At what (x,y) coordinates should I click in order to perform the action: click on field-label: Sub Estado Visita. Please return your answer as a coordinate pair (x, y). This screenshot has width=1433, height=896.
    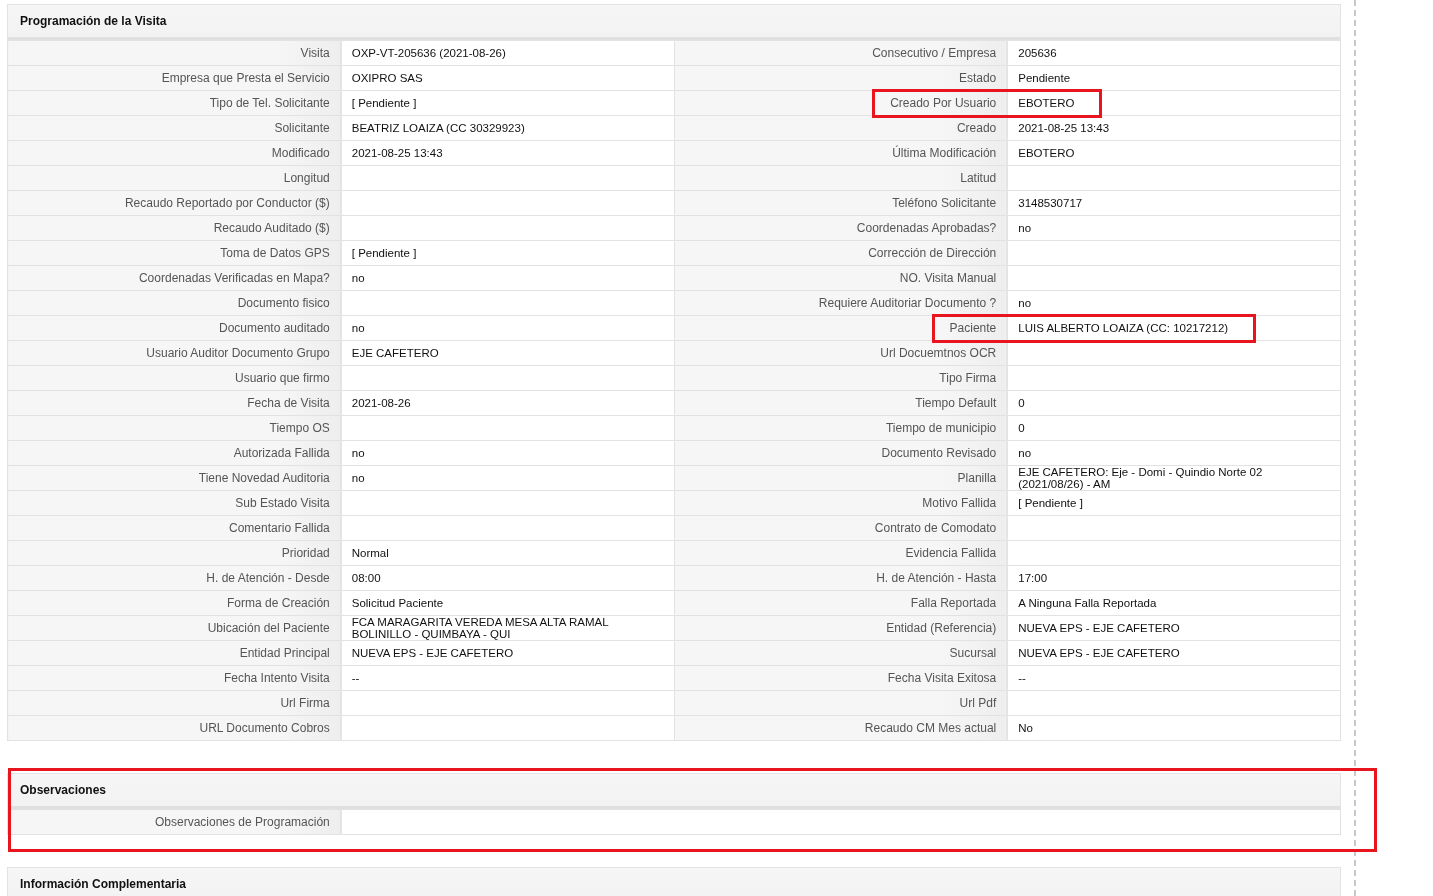
    Looking at the image, I should click on (282, 503).